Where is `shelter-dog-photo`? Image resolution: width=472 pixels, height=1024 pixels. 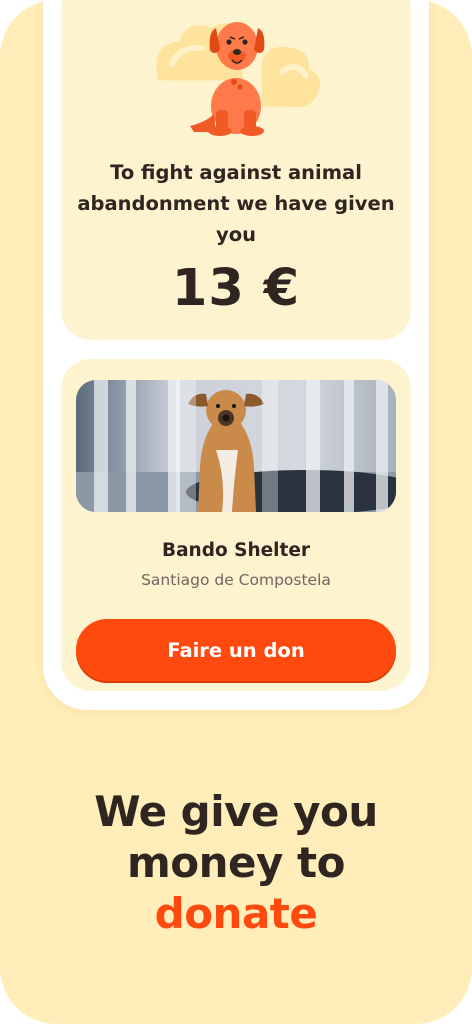
shelter-dog-photo is located at coordinates (236, 446).